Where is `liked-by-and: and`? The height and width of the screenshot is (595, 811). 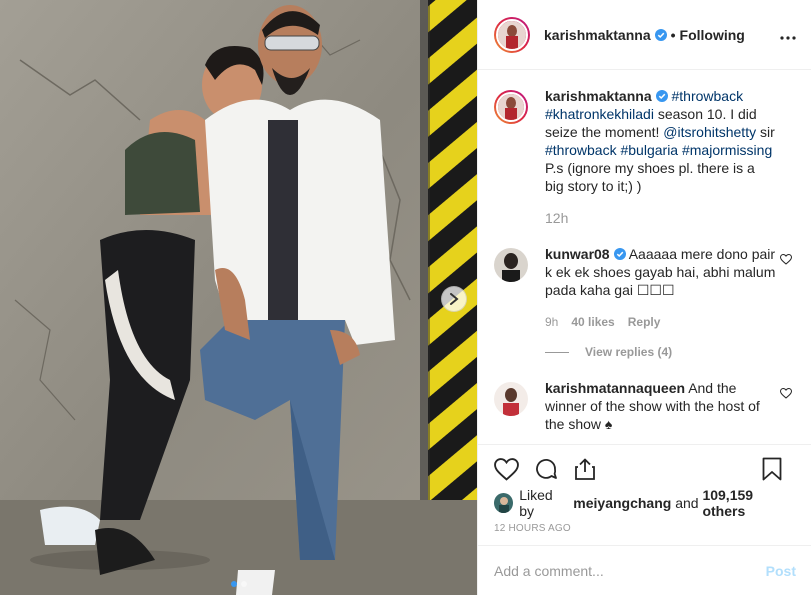
liked-by-and: and is located at coordinates (687, 503).